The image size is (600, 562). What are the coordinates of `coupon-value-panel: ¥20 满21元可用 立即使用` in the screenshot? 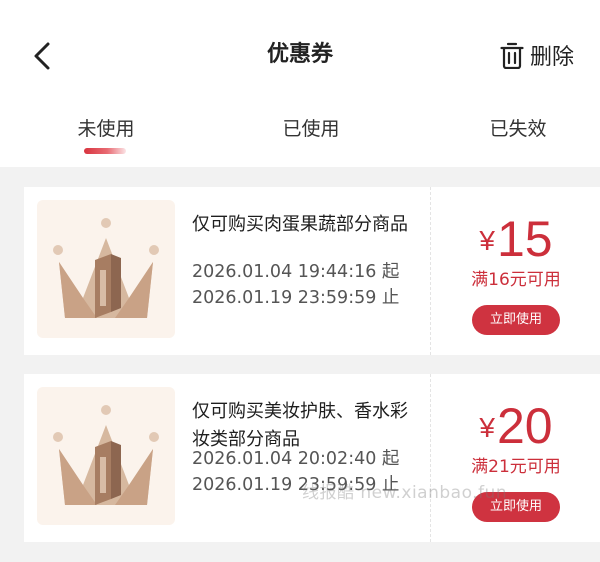 It's located at (516, 458).